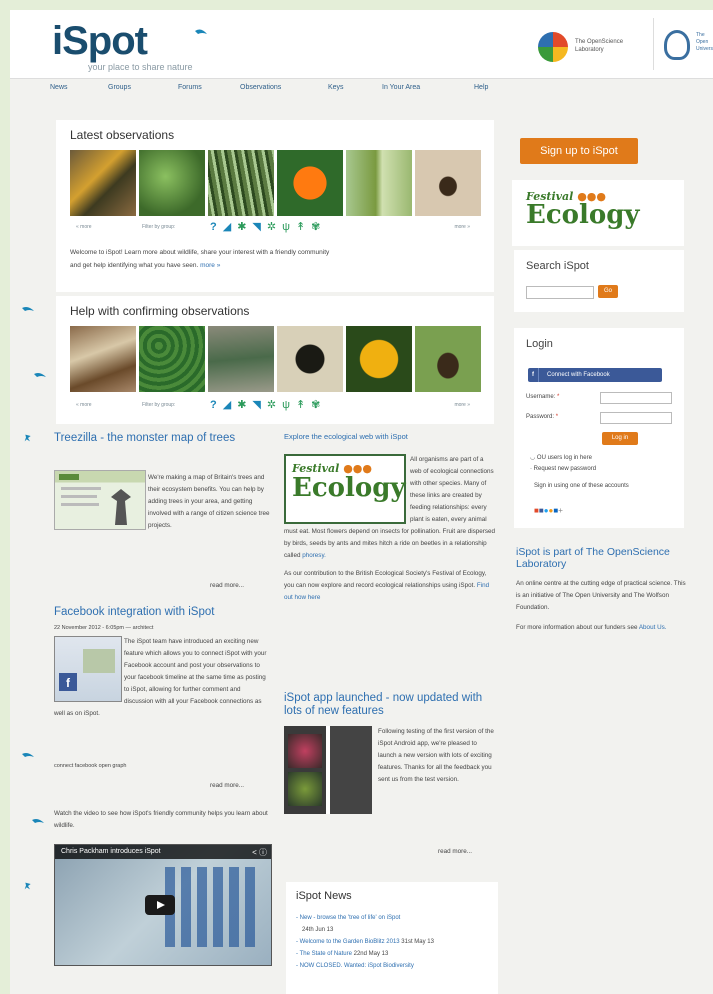 The image size is (713, 994). Describe the element at coordinates (394, 954) in the screenshot. I see `news-item: - The State of Nature 22nd May 13` at that location.